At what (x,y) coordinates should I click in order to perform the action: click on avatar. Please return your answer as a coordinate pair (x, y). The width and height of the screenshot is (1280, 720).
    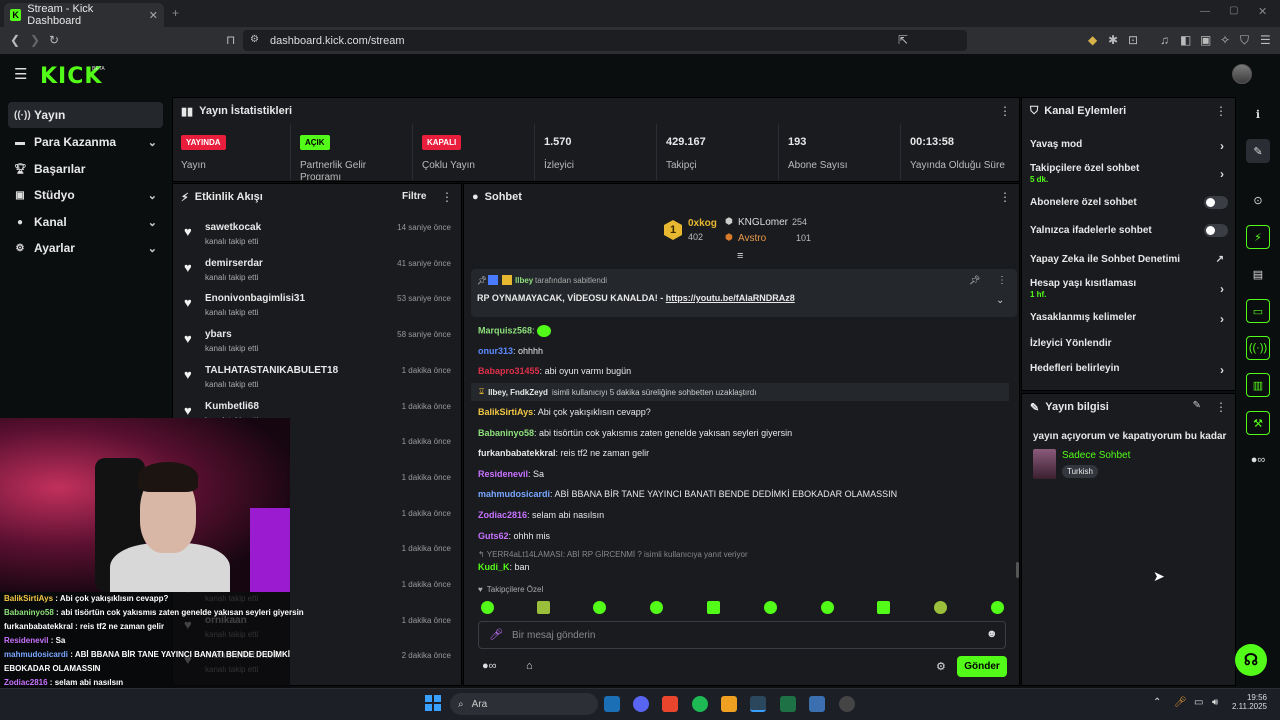
    Looking at the image, I should click on (1242, 74).